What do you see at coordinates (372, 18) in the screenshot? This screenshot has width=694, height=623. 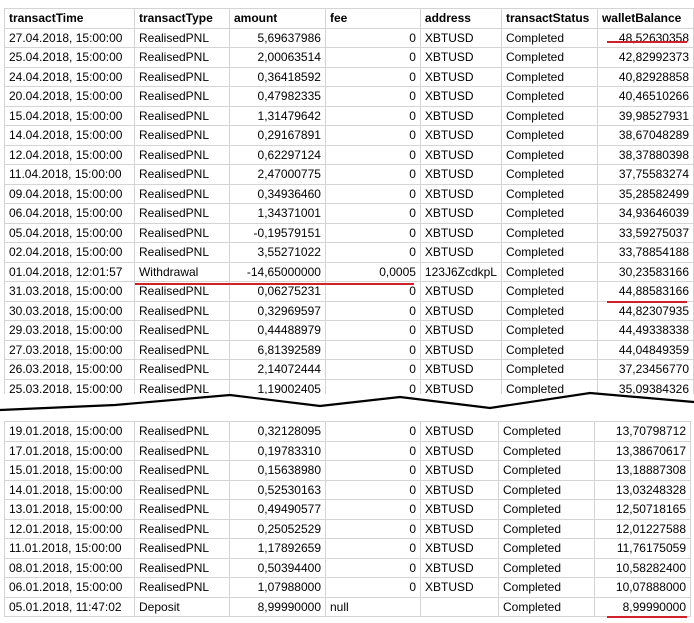 I see `header-fee: fee` at bounding box center [372, 18].